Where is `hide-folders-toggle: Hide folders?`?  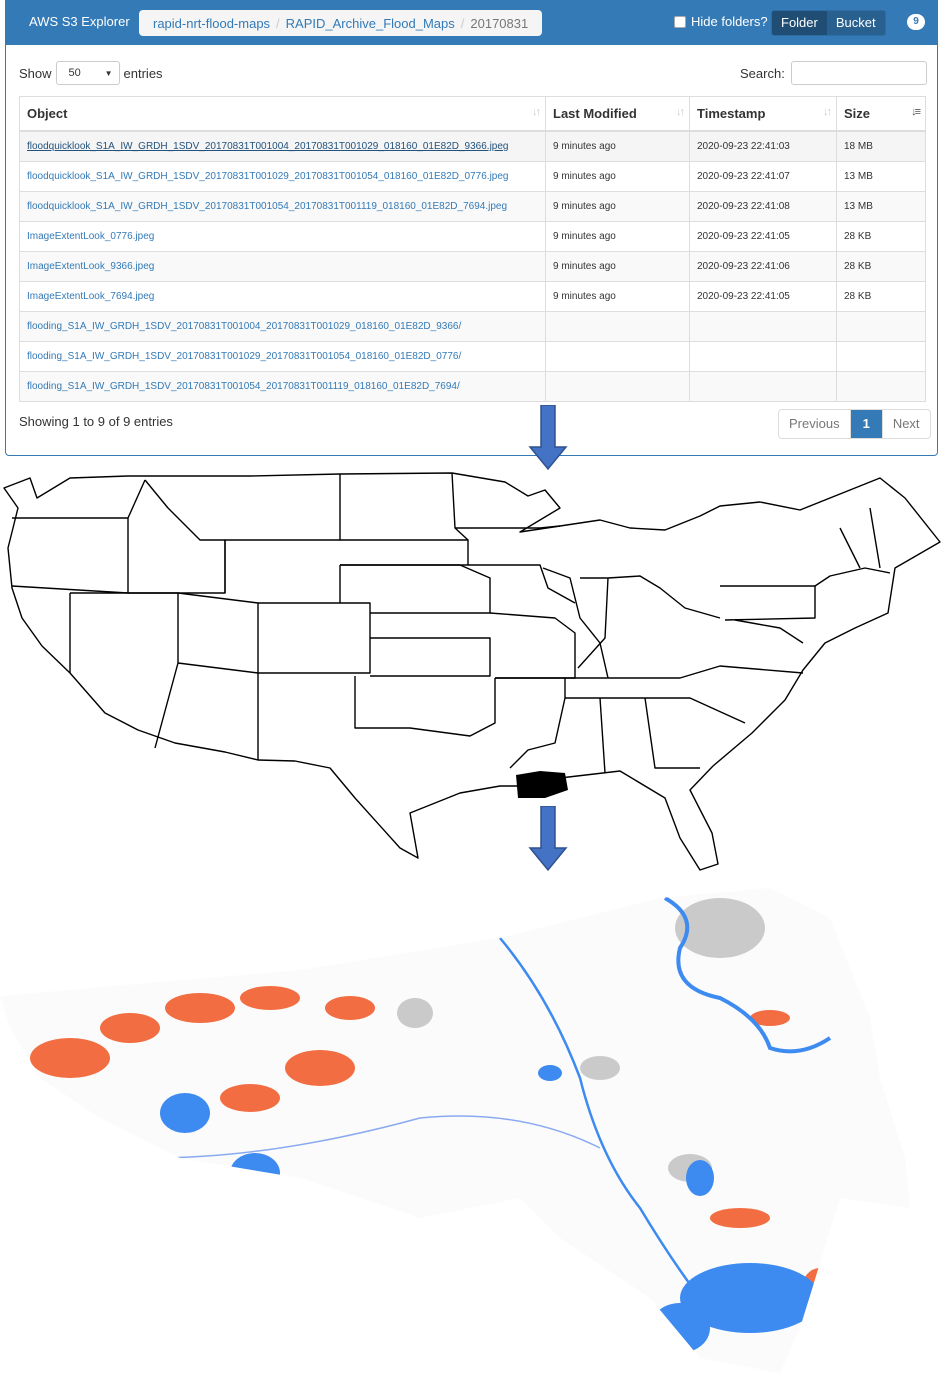 hide-folders-toggle: Hide folders? is located at coordinates (721, 21).